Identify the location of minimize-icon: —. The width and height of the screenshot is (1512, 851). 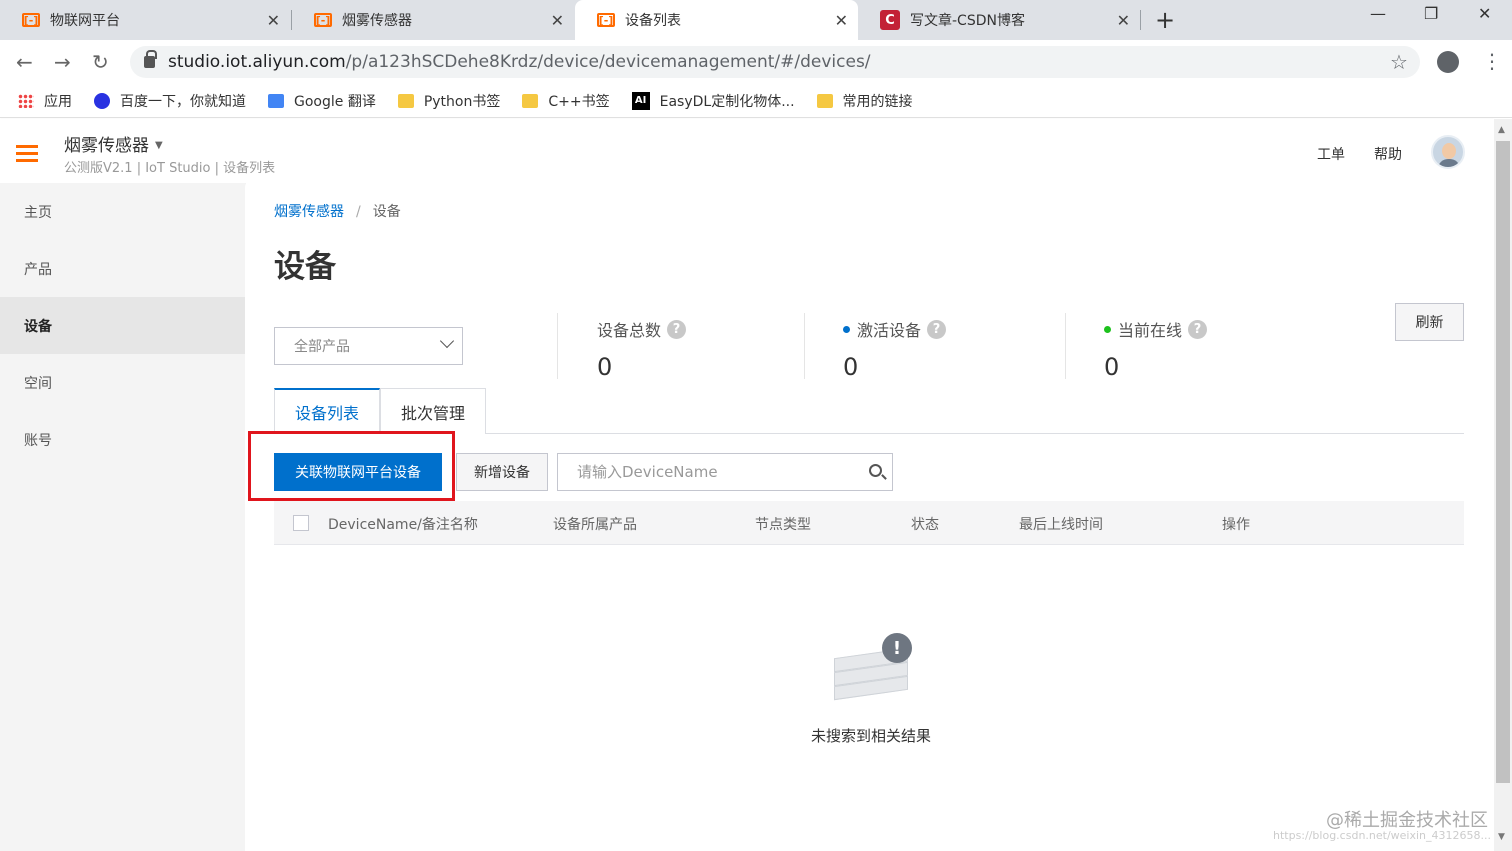
(1378, 13).